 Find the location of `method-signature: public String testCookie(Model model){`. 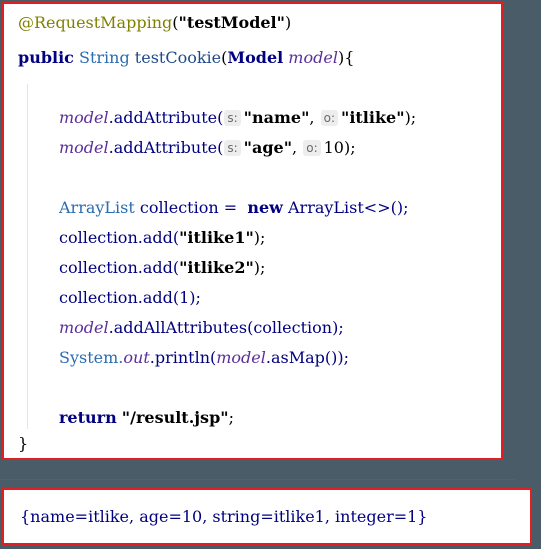

method-signature: public String testCookie(Model model){ is located at coordinates (186, 58).